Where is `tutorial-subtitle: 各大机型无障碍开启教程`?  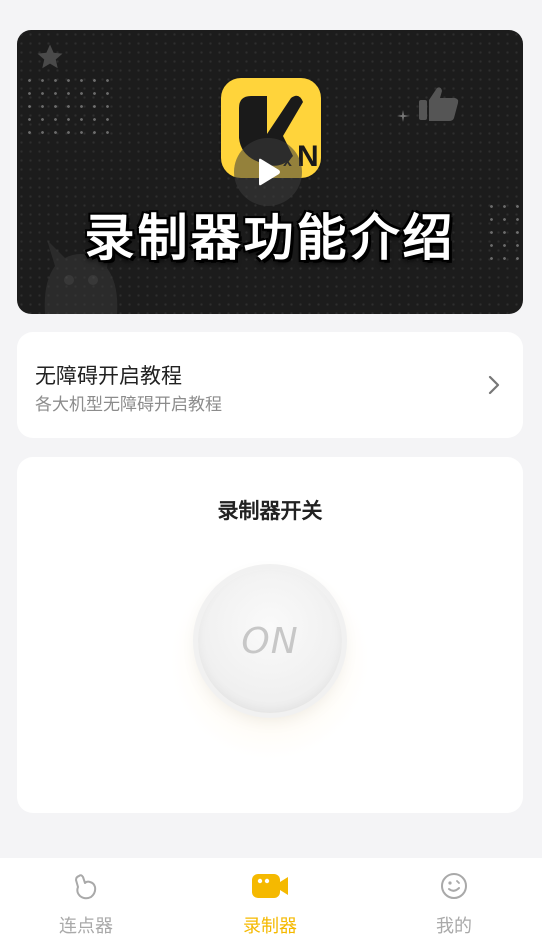
tutorial-subtitle: 各大机型无障碍开启教程 is located at coordinates (128, 405).